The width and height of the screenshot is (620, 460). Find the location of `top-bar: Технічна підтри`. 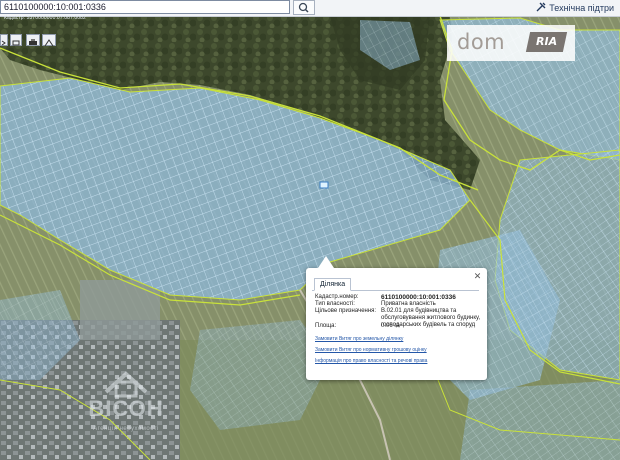

top-bar: Технічна підтри is located at coordinates (310, 8).